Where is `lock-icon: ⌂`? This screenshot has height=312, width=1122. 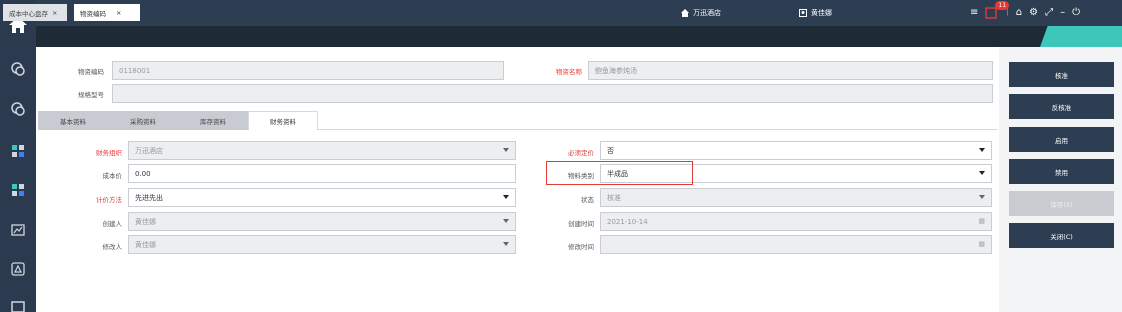
lock-icon: ⌂ is located at coordinates (1019, 12).